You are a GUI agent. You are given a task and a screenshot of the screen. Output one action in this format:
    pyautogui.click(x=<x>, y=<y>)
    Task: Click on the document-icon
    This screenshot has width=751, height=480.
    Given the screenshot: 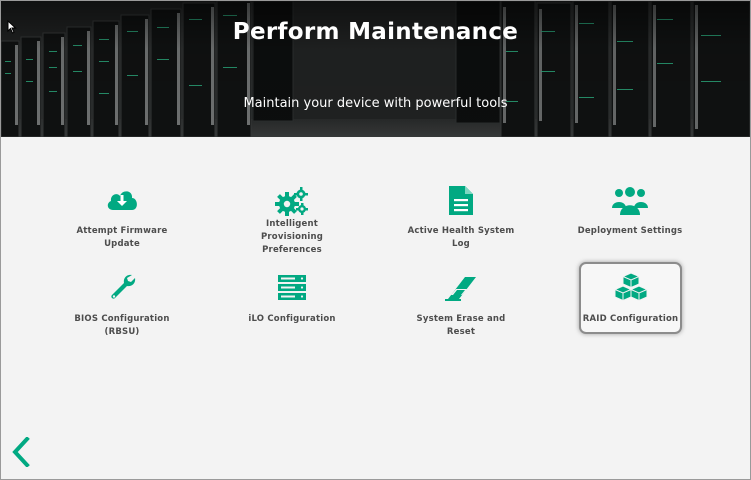 What is the action you would take?
    pyautogui.click(x=461, y=200)
    